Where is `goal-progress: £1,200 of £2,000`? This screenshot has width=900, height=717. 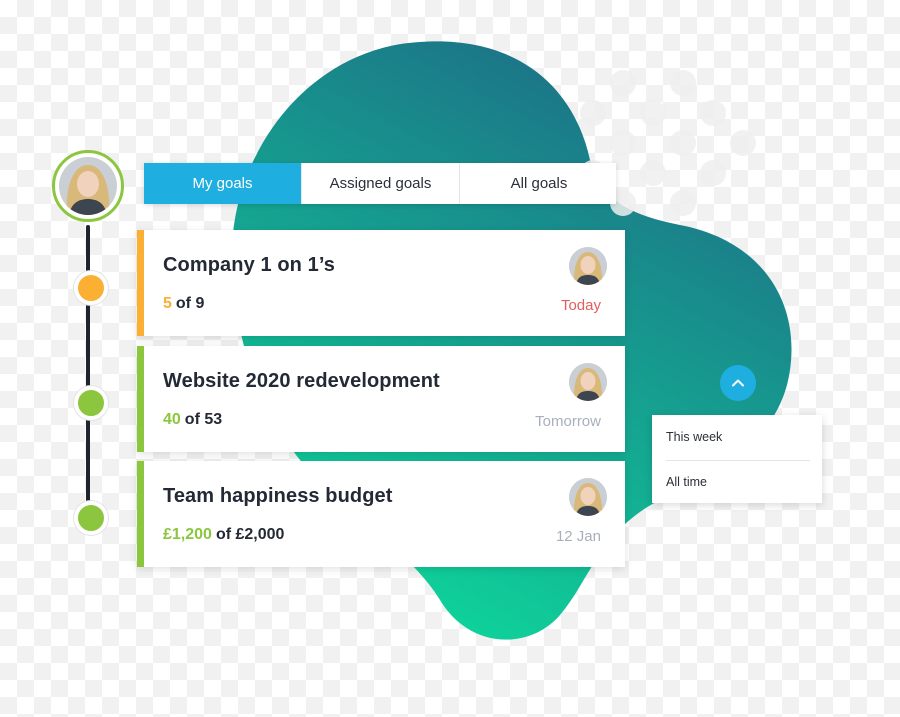 goal-progress: £1,200 of £2,000 is located at coordinates (223, 535).